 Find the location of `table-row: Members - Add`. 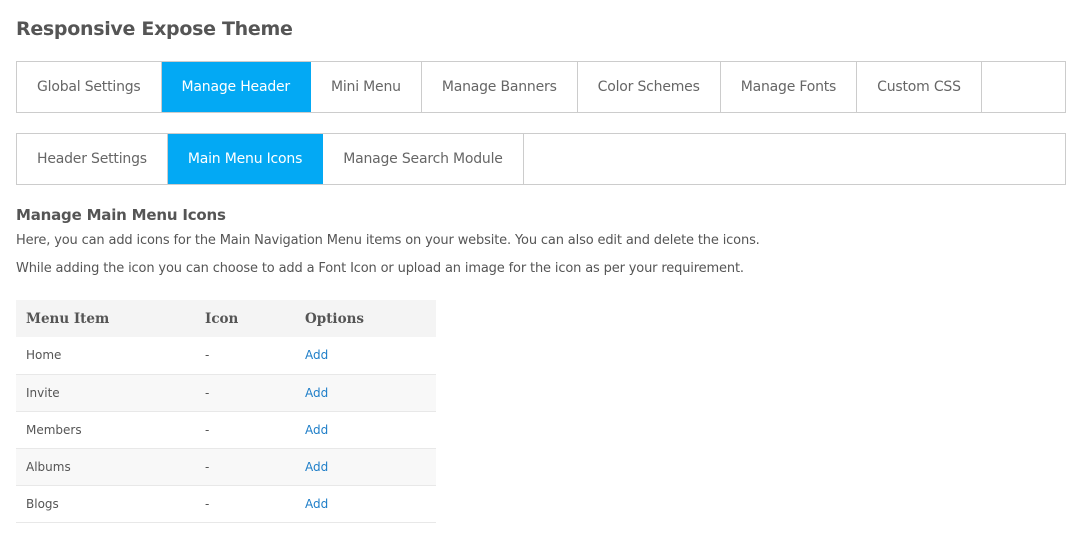

table-row: Members - Add is located at coordinates (226, 430).